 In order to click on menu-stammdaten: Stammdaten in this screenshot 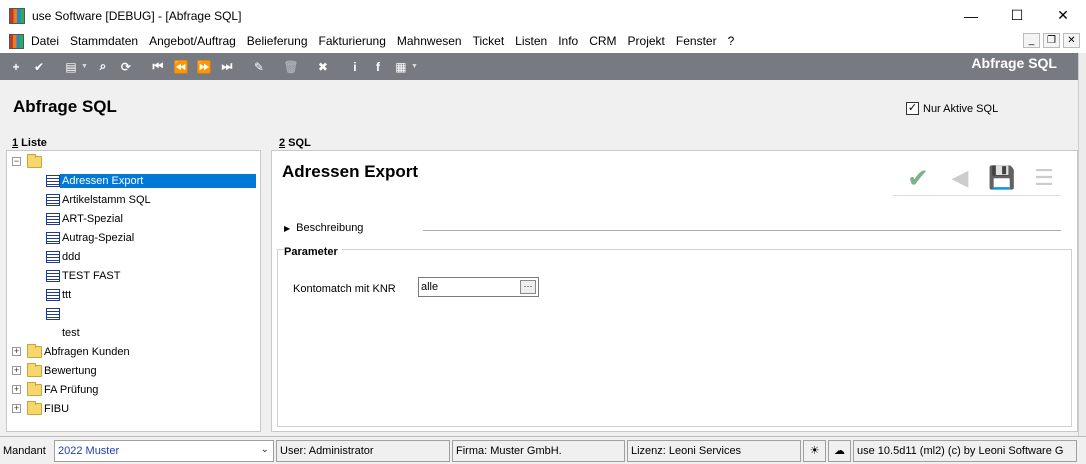, I will do `click(108, 41)`.